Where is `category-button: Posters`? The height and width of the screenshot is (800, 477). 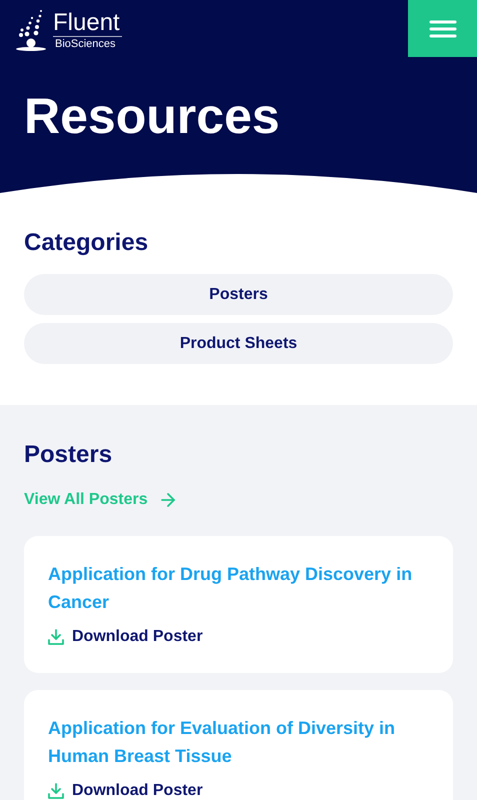
category-button: Posters is located at coordinates (238, 294).